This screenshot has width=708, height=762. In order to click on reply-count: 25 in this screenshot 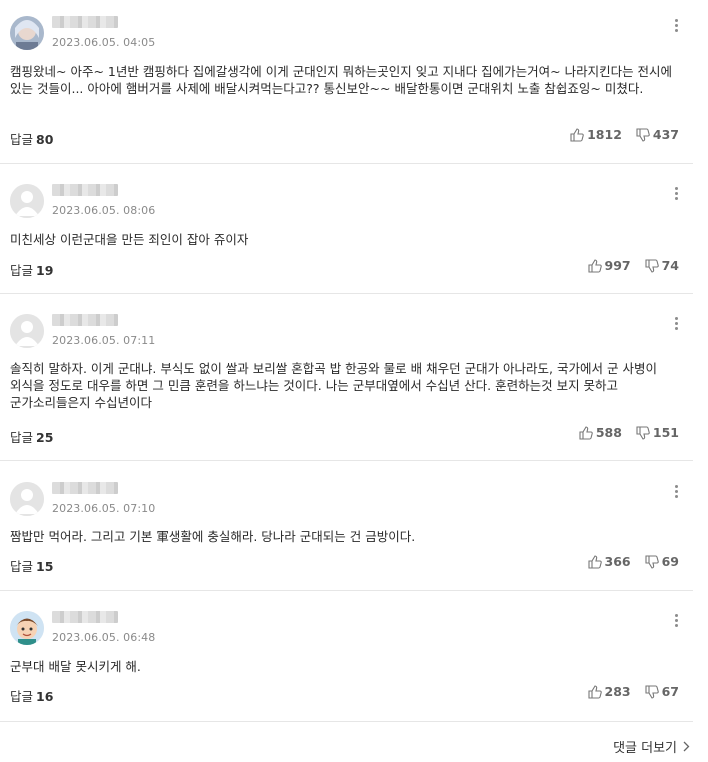, I will do `click(45, 437)`.